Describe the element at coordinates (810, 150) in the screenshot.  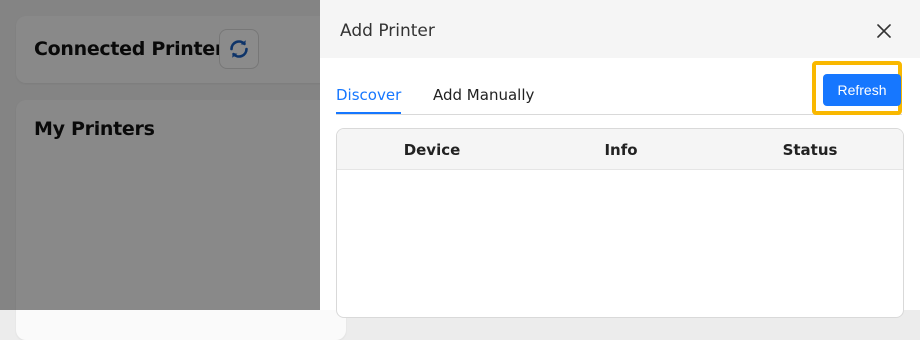
I see `column-header-status: Status` at that location.